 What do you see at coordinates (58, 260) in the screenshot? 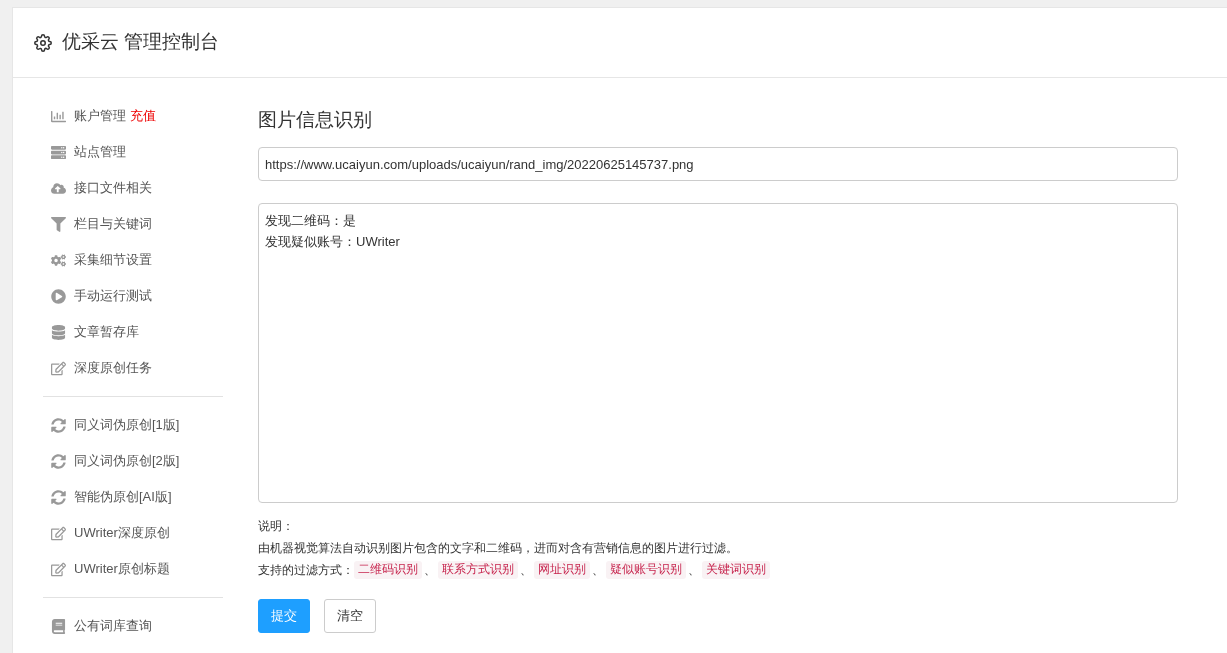
I see `gears-icon` at bounding box center [58, 260].